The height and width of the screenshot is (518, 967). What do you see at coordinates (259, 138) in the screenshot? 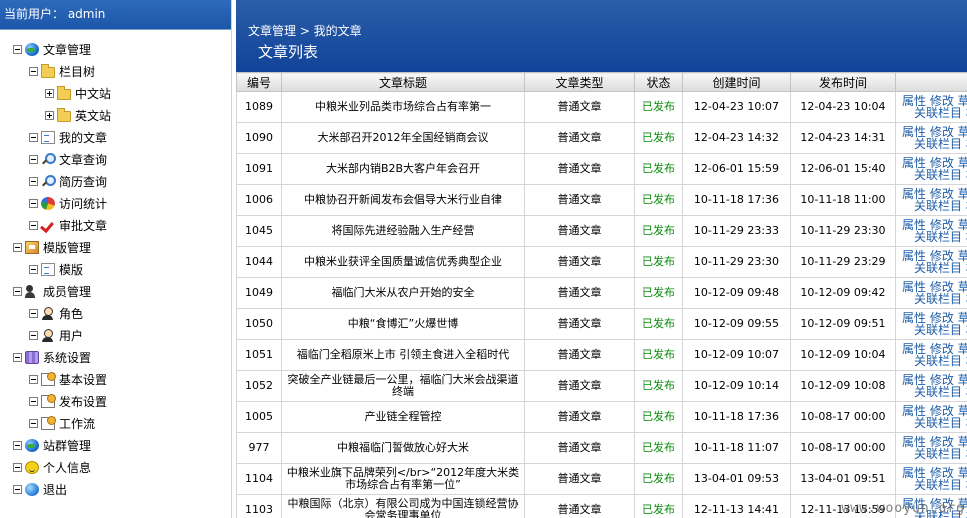
I see `cell-id: 1090` at bounding box center [259, 138].